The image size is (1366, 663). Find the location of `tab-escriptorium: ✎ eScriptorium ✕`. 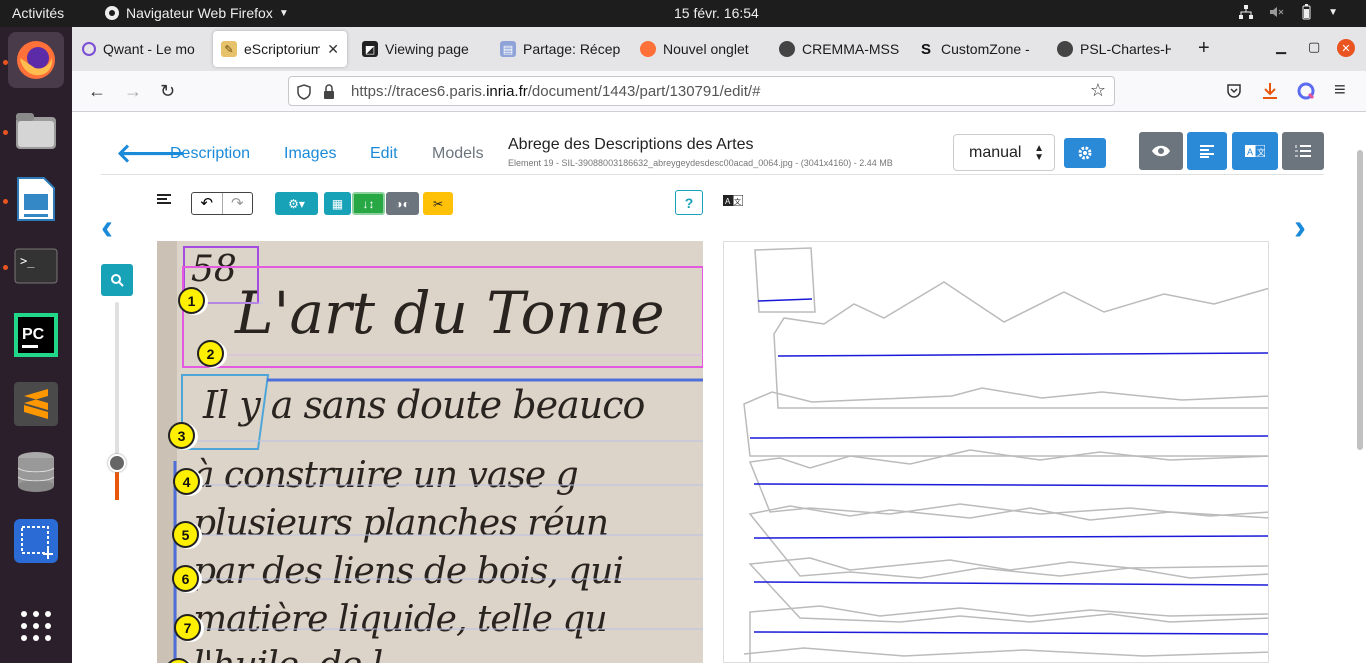

tab-escriptorium: ✎ eScriptorium ✕ is located at coordinates (280, 49).